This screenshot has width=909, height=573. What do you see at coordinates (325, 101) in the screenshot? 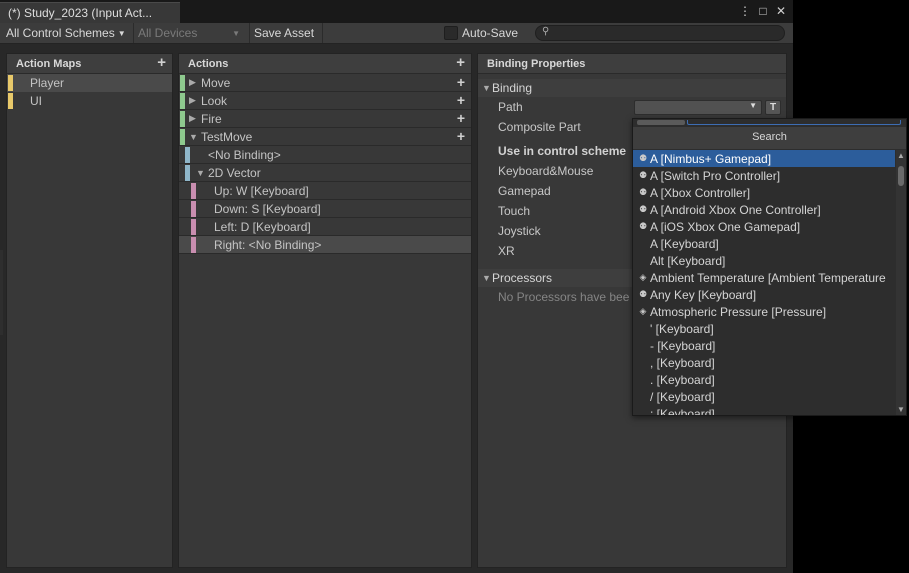
I see `action-item-look: ▶ Look +` at bounding box center [325, 101].